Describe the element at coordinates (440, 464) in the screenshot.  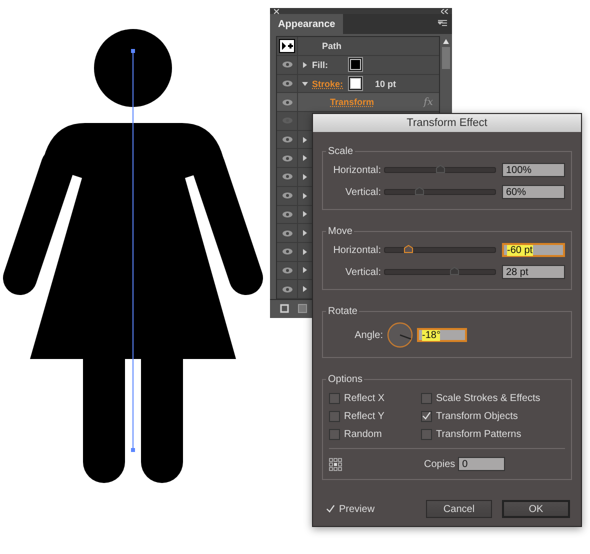
I see `copies-label: Copies` at that location.